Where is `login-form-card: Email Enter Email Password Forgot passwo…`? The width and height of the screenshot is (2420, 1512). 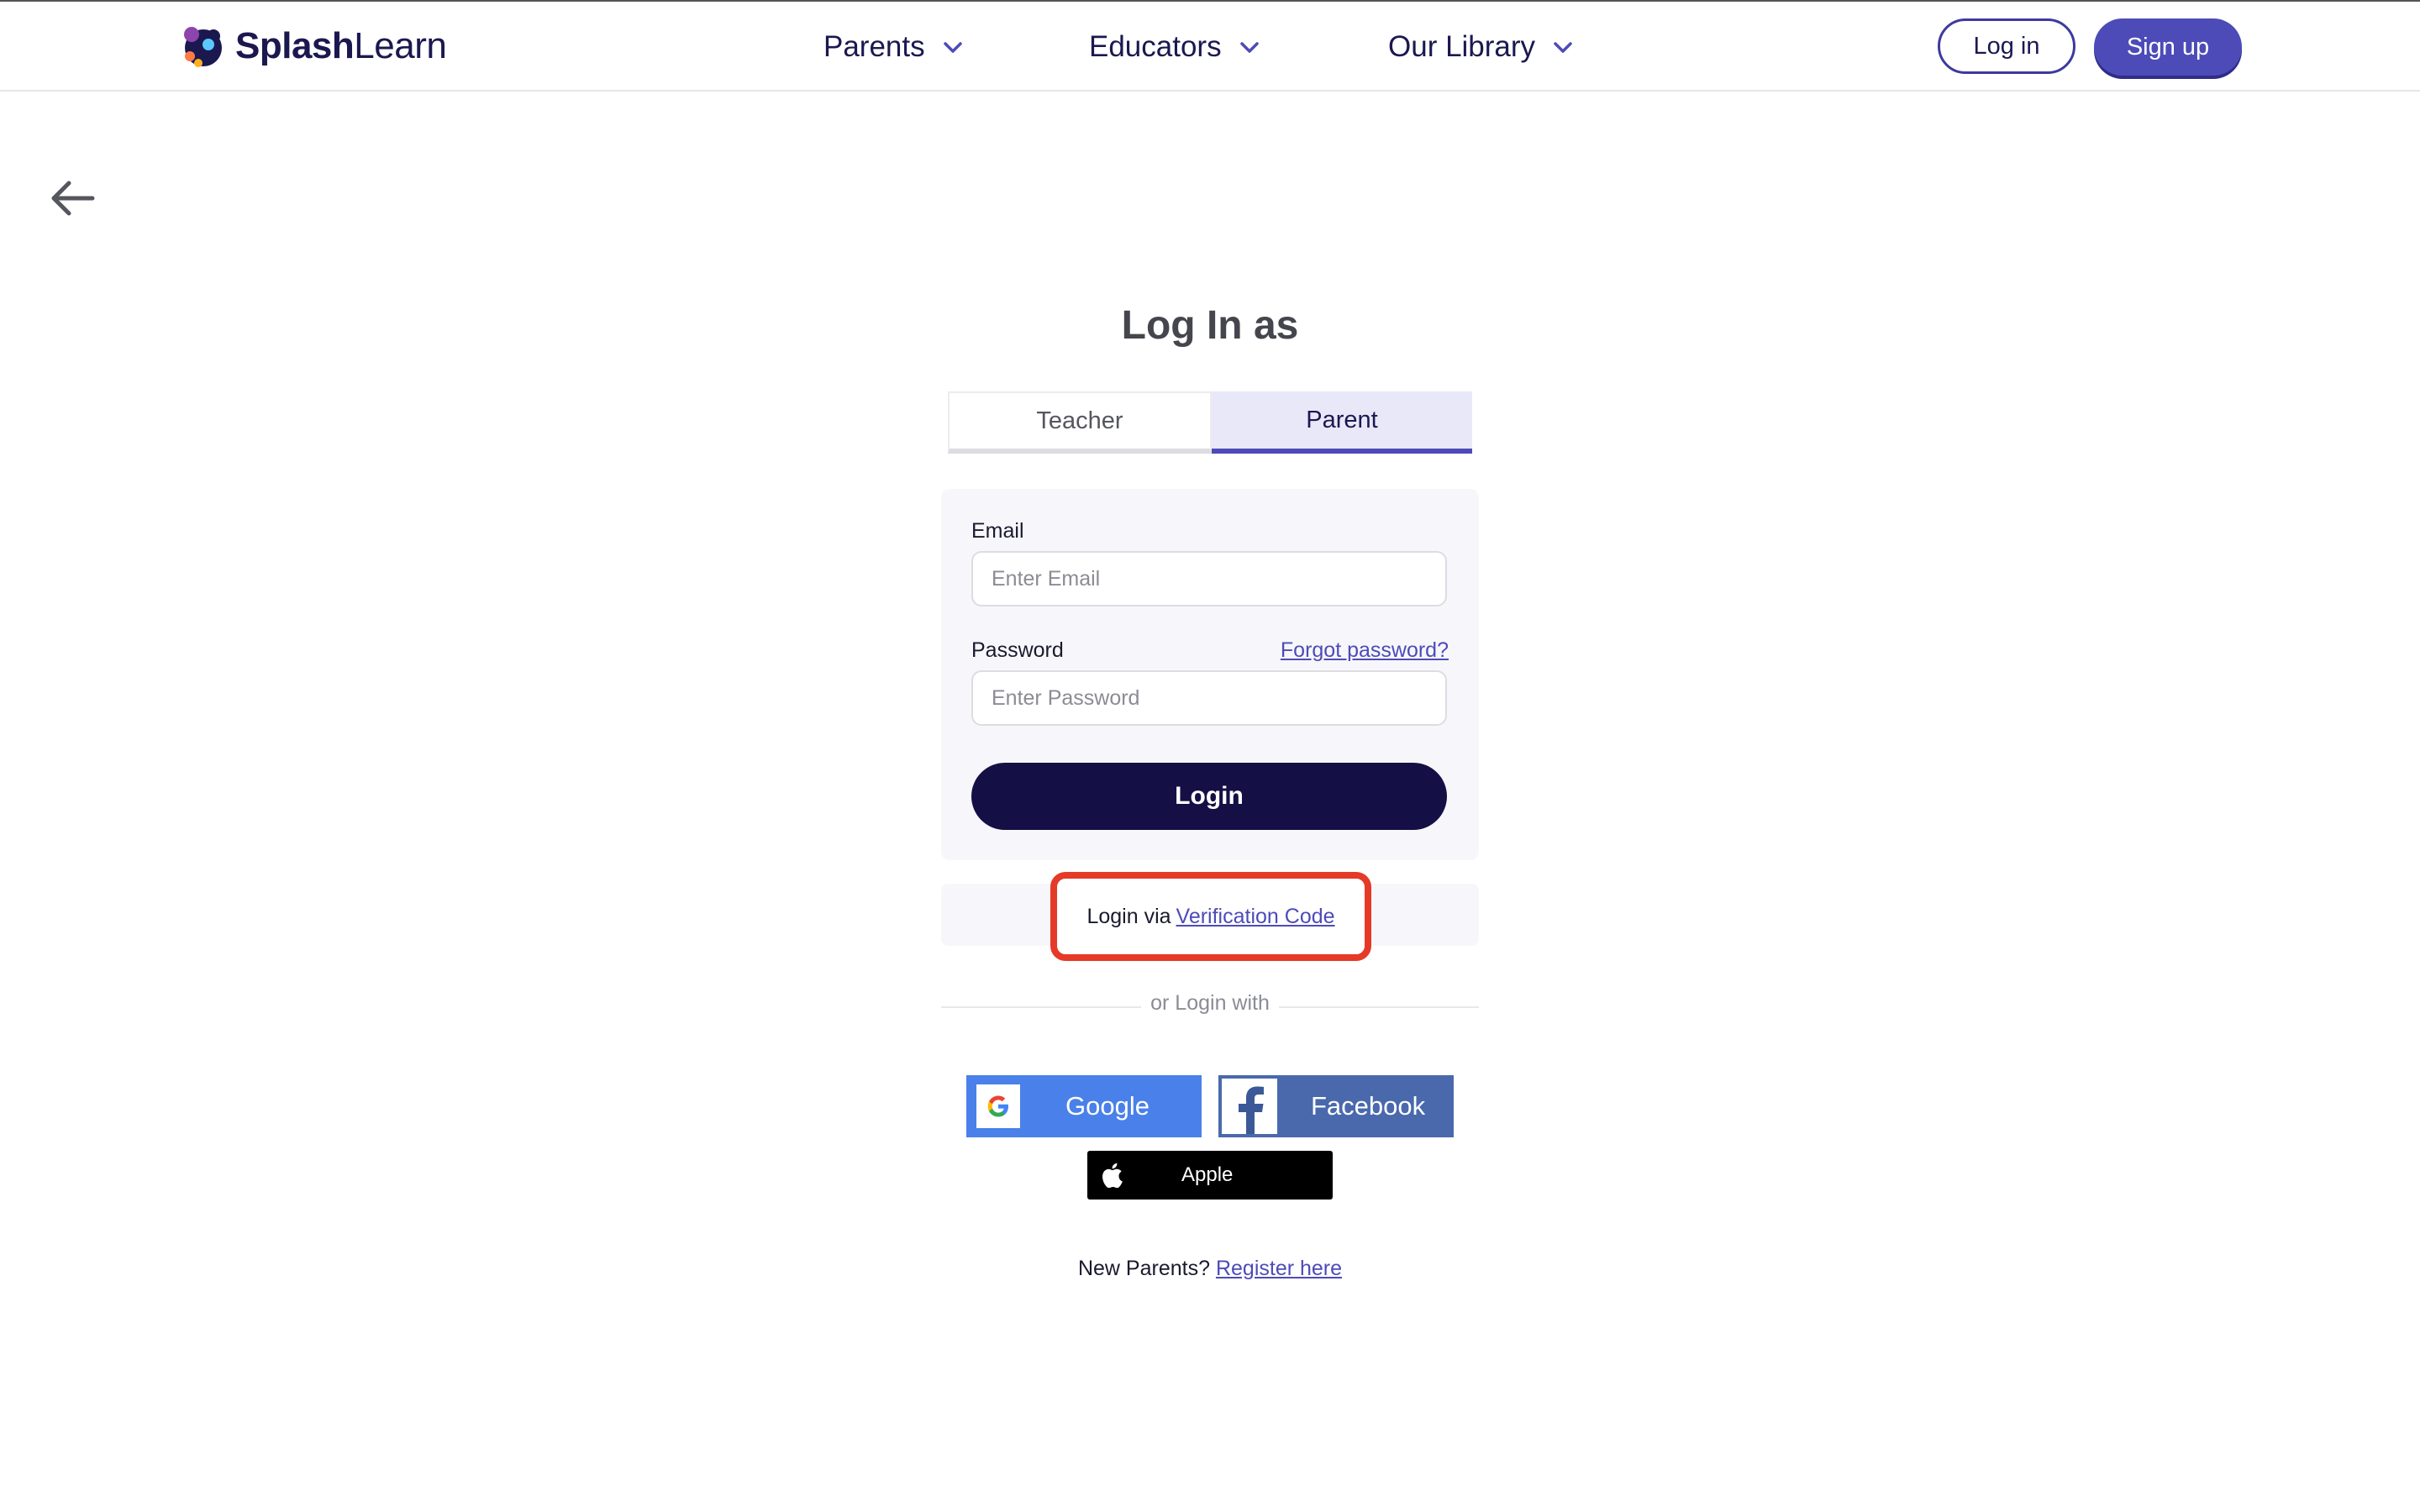
login-form-card: Email Enter Email Password Forgot passwo… is located at coordinates (1210, 674).